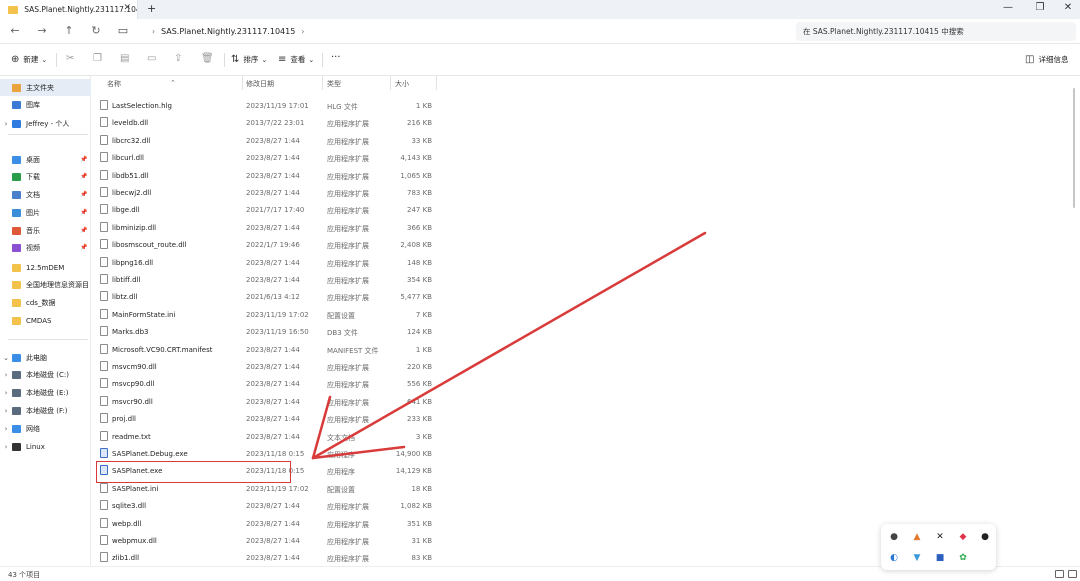  Describe the element at coordinates (267, 557) in the screenshot. I see `table-row: zlib1.dll 2023/8/27 1:44 应用程序扩展 83 KB` at that location.